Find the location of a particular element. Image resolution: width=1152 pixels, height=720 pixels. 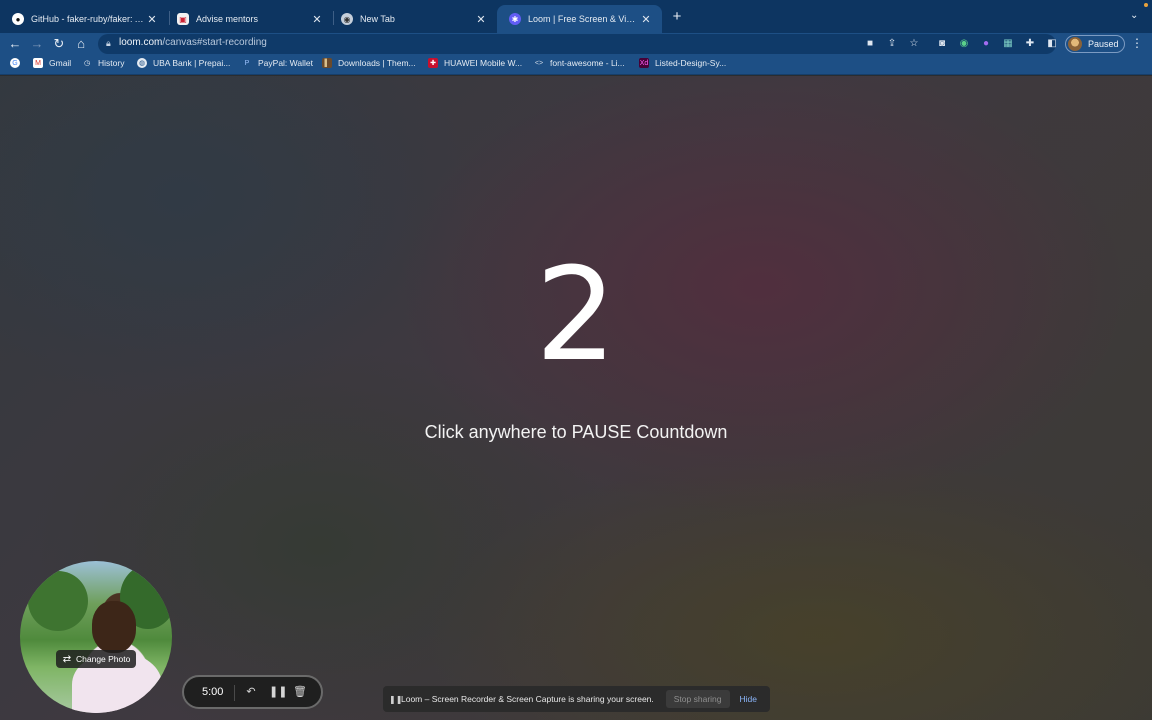

pause-icon: ❚❚ is located at coordinates (278, 692).